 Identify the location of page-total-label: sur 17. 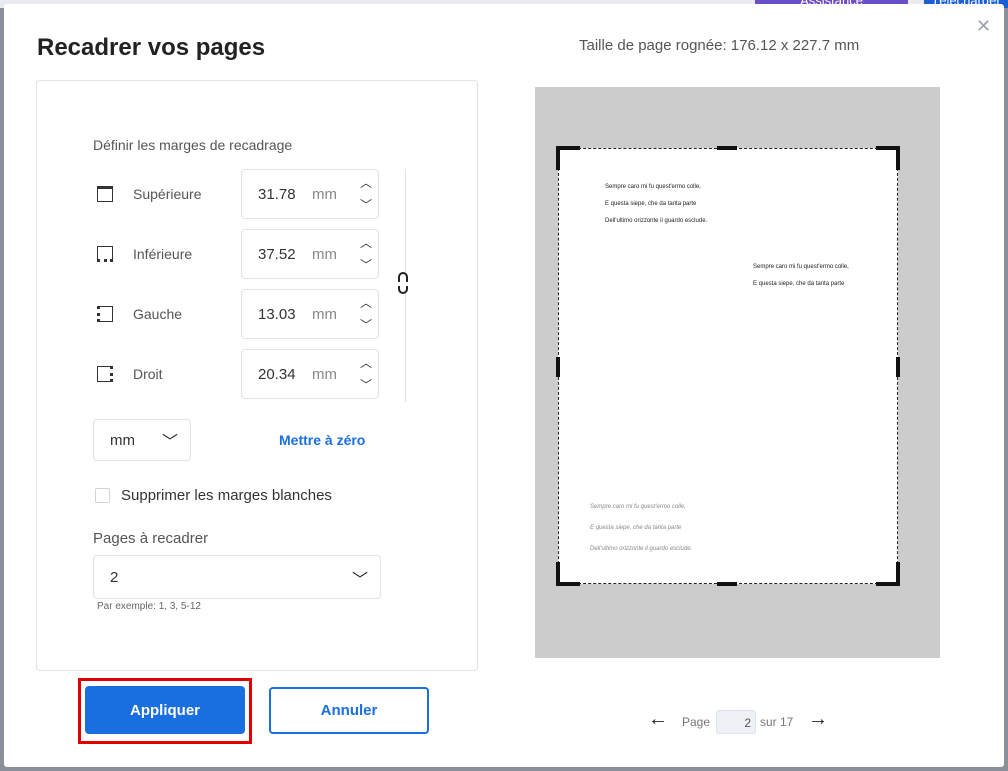
(777, 722).